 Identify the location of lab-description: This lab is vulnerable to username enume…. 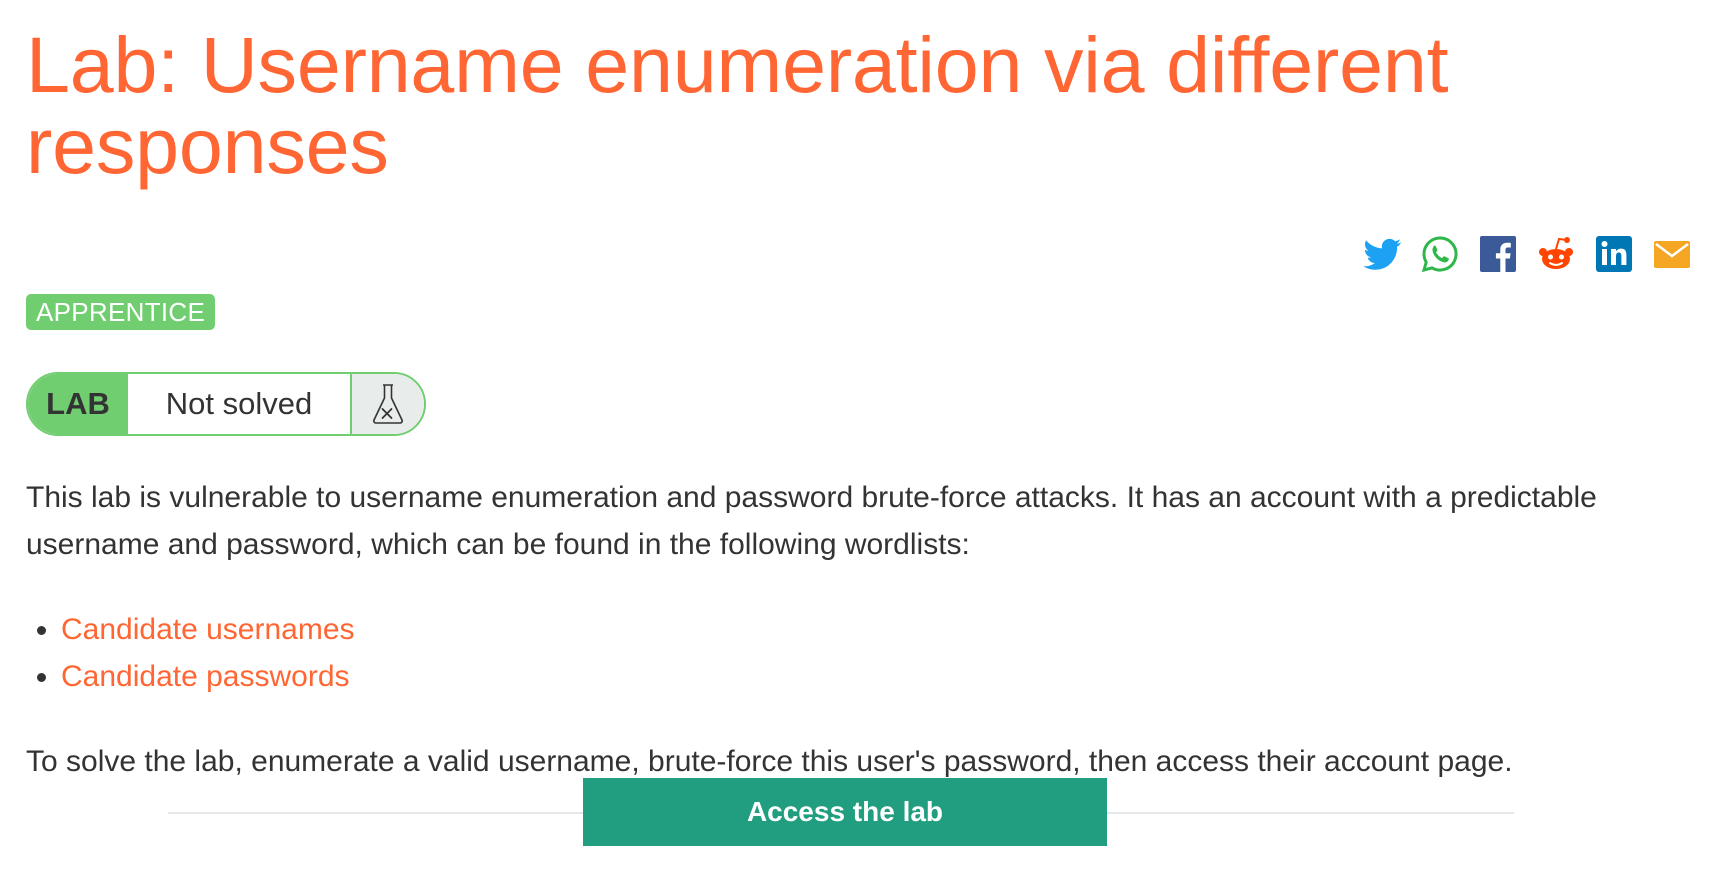
(811, 521).